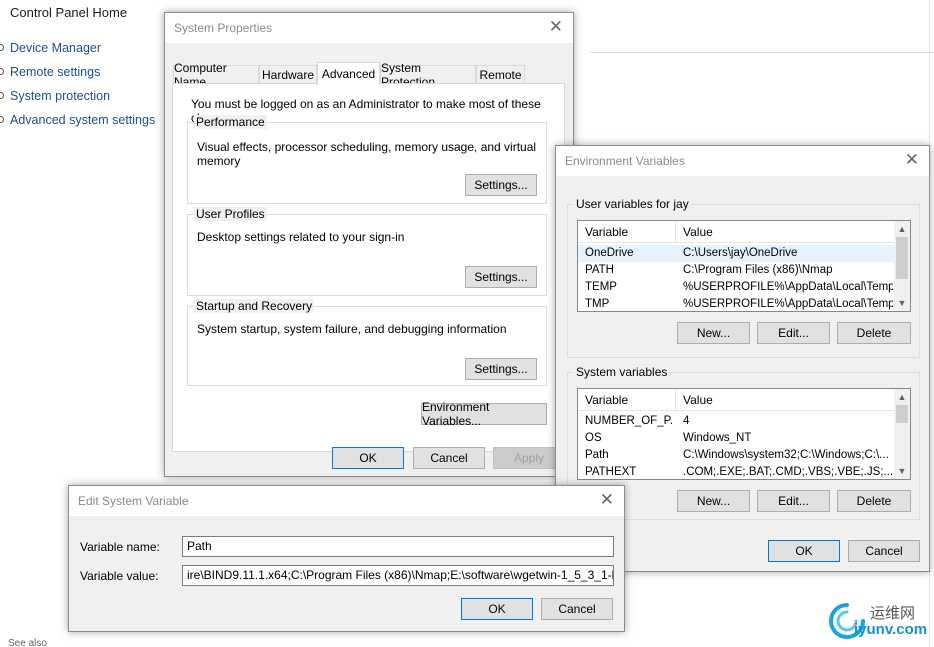  What do you see at coordinates (874, 333) in the screenshot?
I see `user-delete-button: Delete` at bounding box center [874, 333].